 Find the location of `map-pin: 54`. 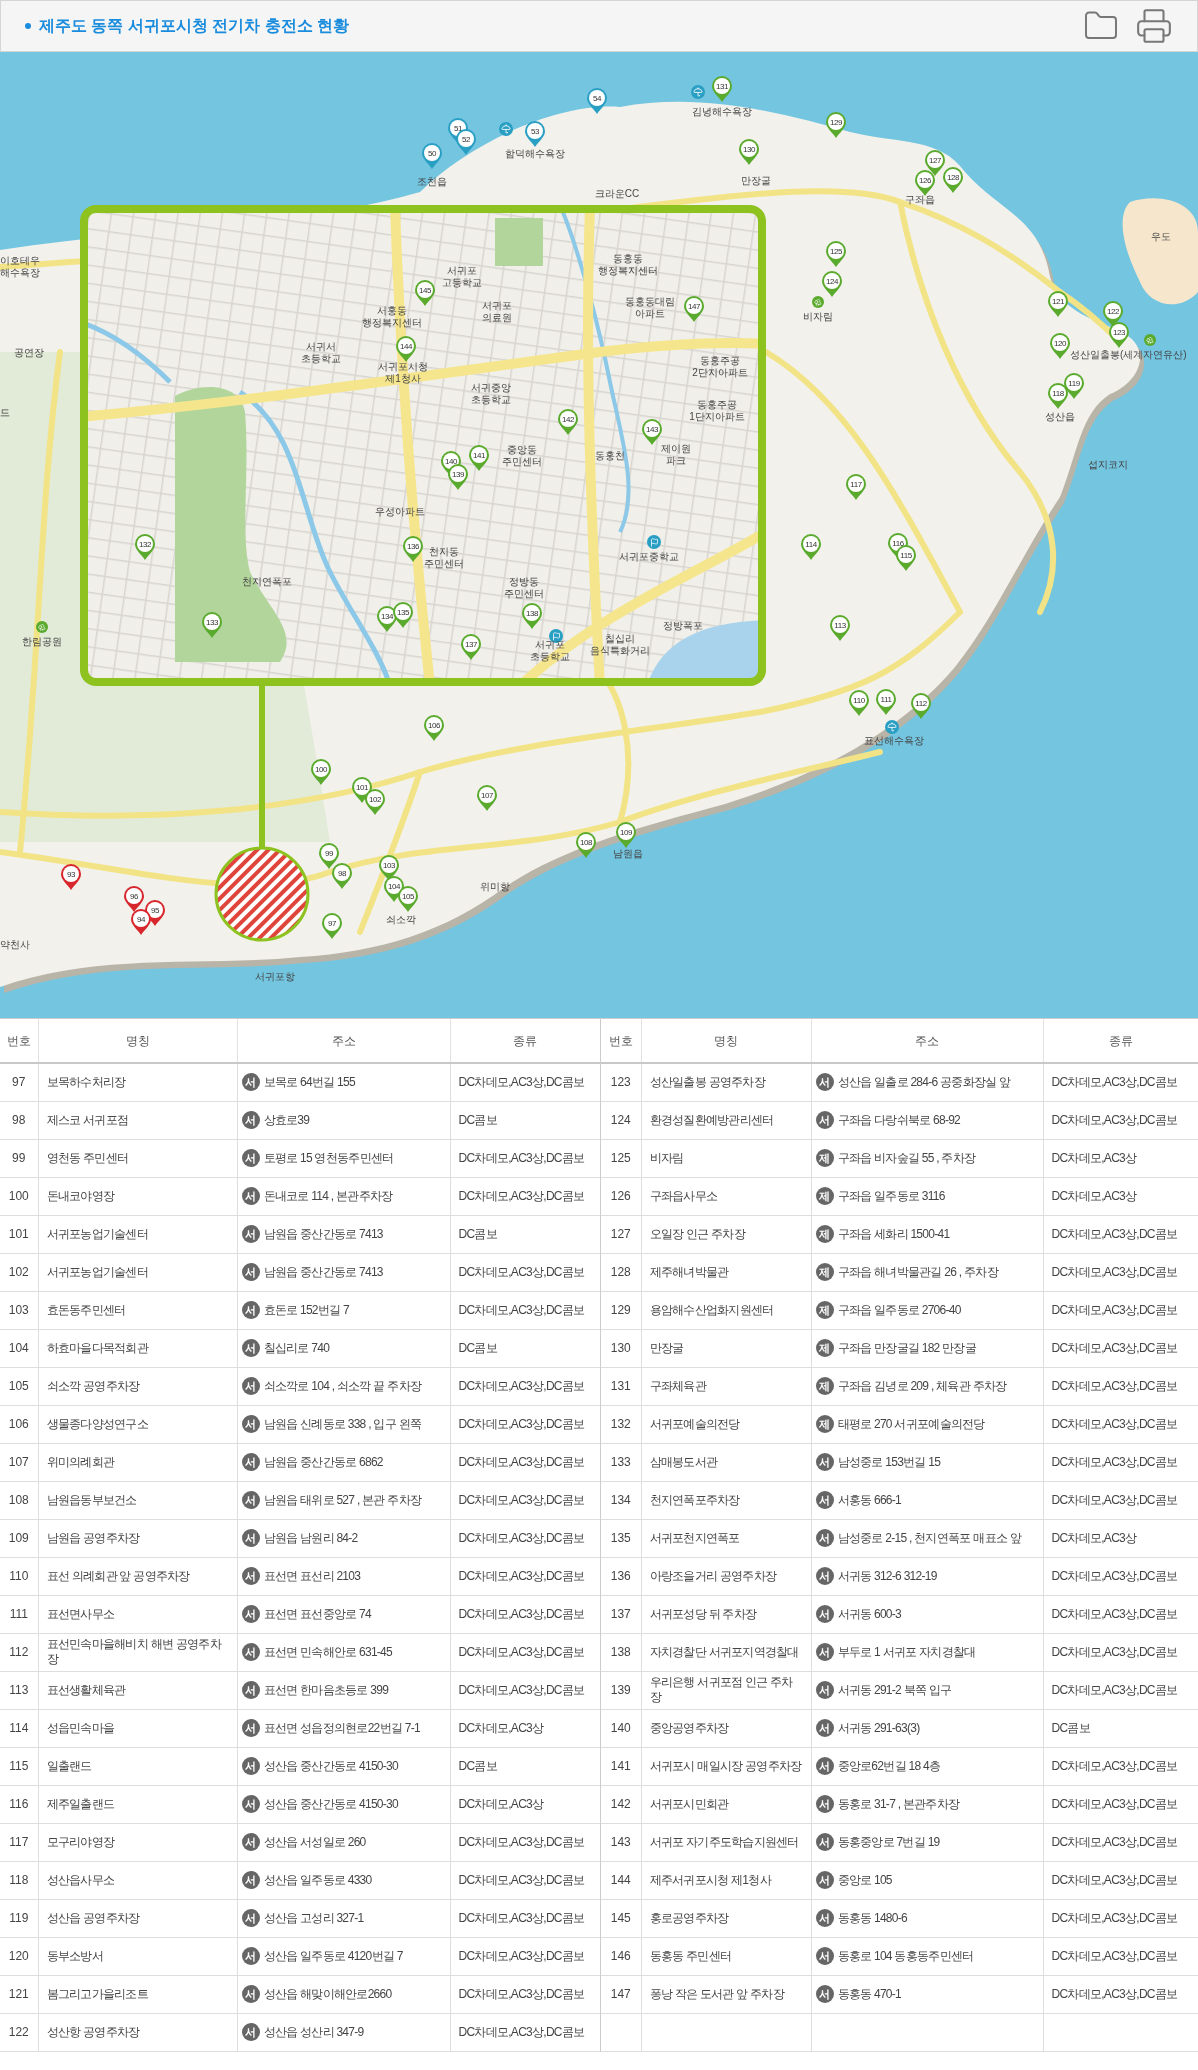

map-pin: 54 is located at coordinates (597, 101).